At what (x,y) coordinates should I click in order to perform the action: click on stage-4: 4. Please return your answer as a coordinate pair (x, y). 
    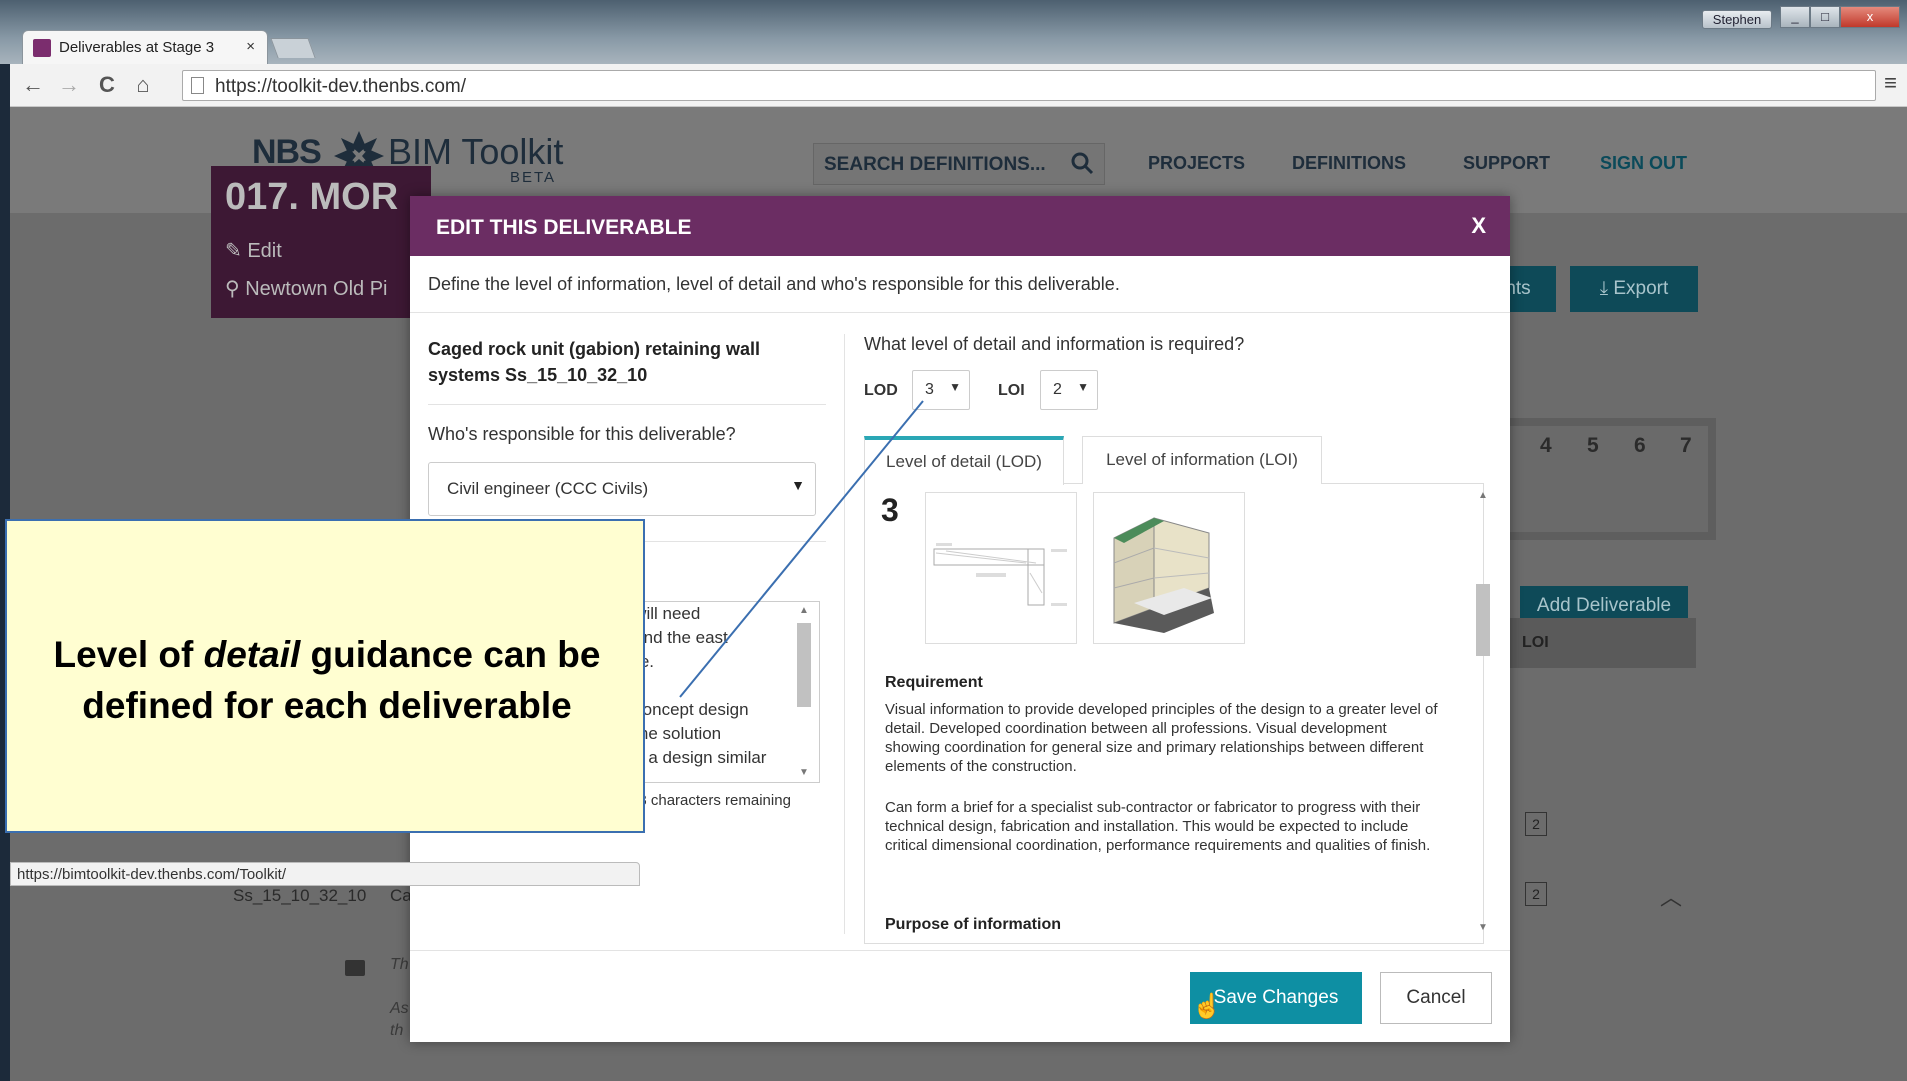
    Looking at the image, I should click on (1546, 446).